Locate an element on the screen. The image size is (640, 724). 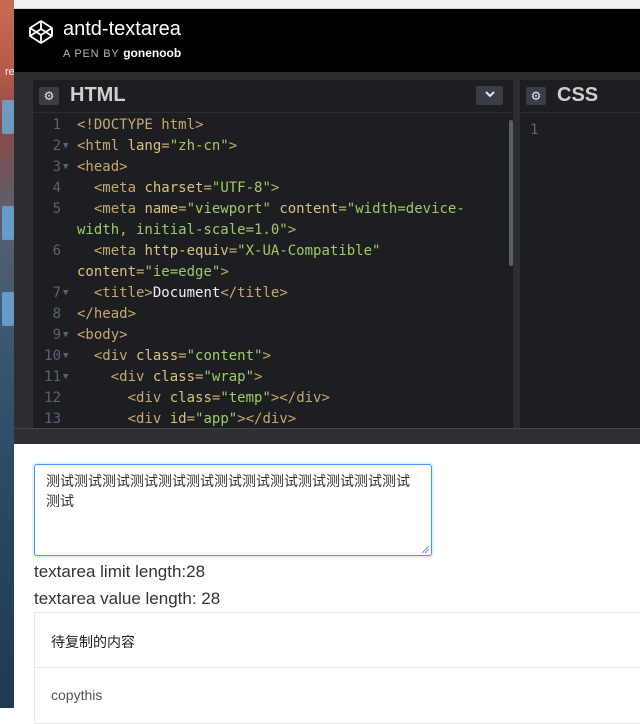
code-text: <head> is located at coordinates (102, 167).